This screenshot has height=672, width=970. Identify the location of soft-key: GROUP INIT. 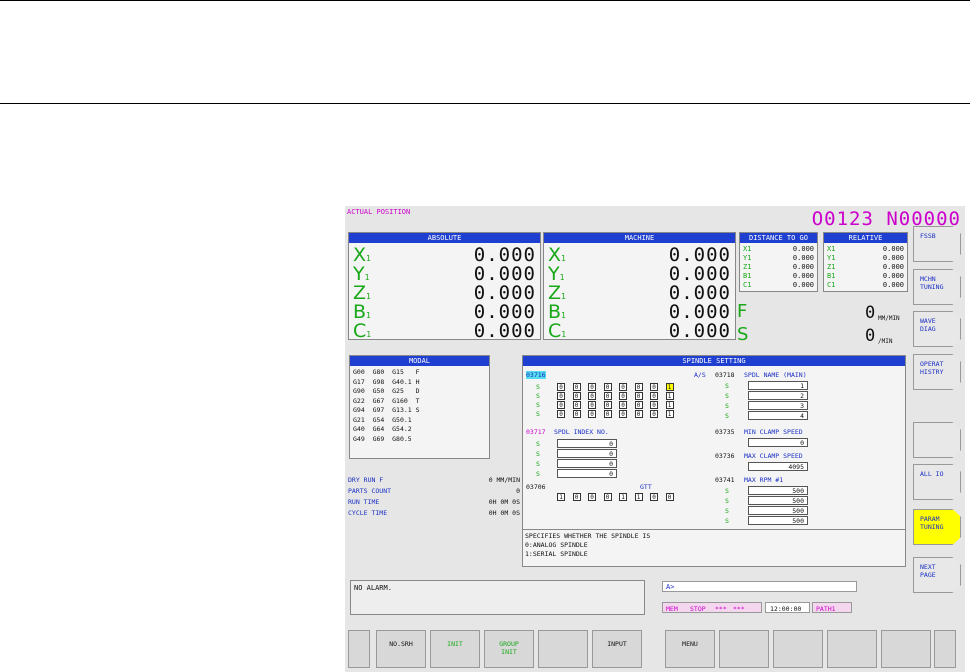
(509, 649).